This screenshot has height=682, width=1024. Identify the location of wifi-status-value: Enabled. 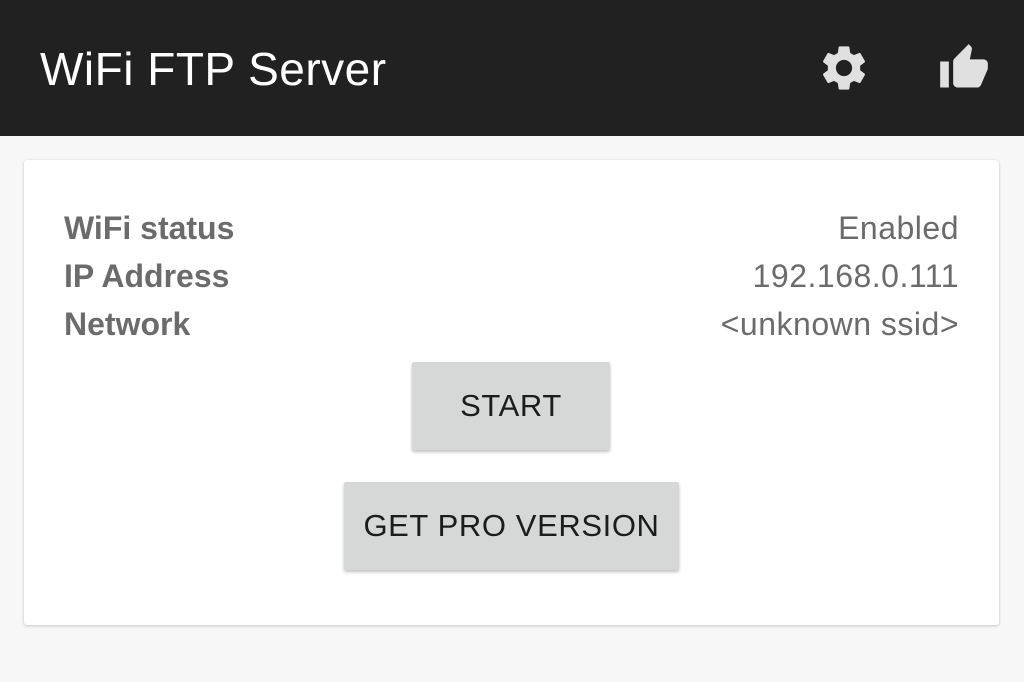
(898, 227).